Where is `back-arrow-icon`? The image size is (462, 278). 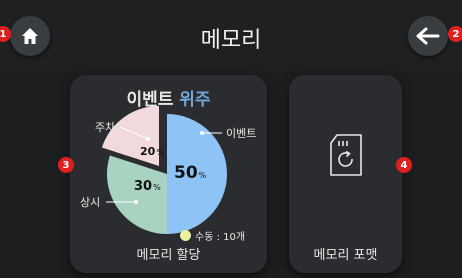 back-arrow-icon is located at coordinates (428, 36).